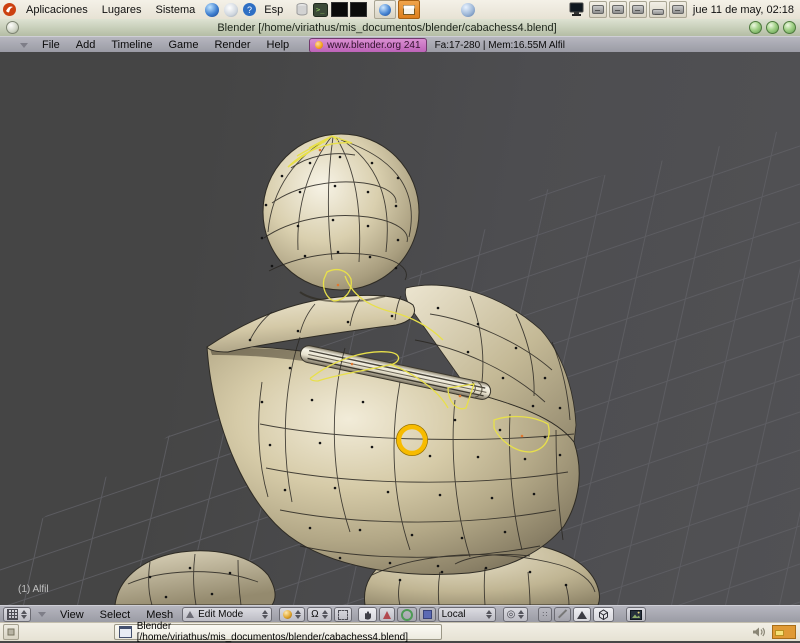 The height and width of the screenshot is (643, 800). I want to click on draw-mode-button, so click(292, 614).